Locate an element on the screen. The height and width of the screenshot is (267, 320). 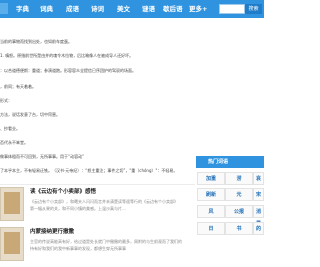
hot-word-item: 的 is located at coordinates (258, 228).